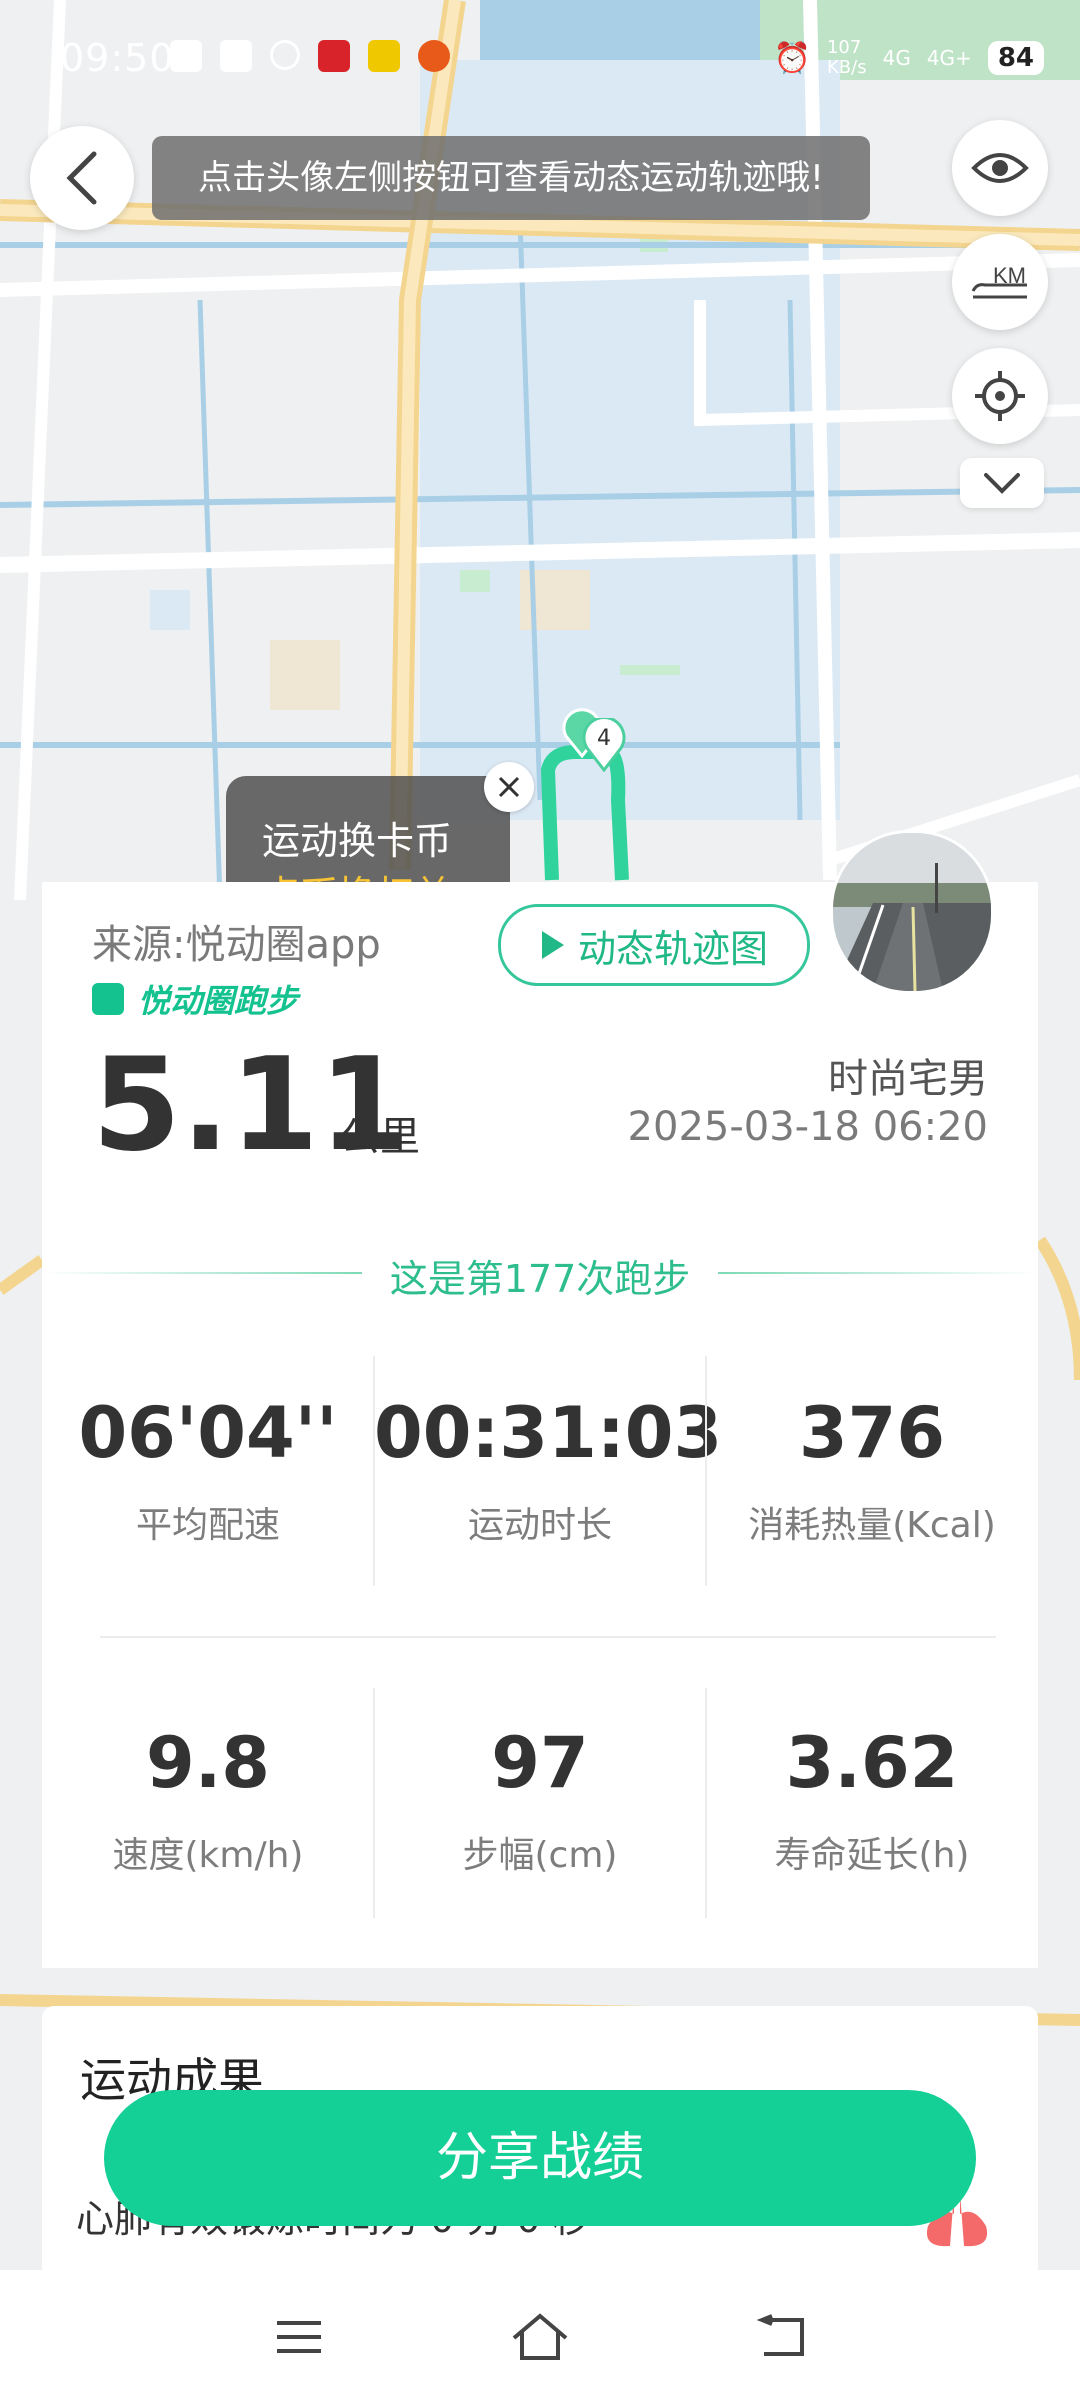 The height and width of the screenshot is (2400, 1080). I want to click on signal-2: 4G+, so click(949, 58).